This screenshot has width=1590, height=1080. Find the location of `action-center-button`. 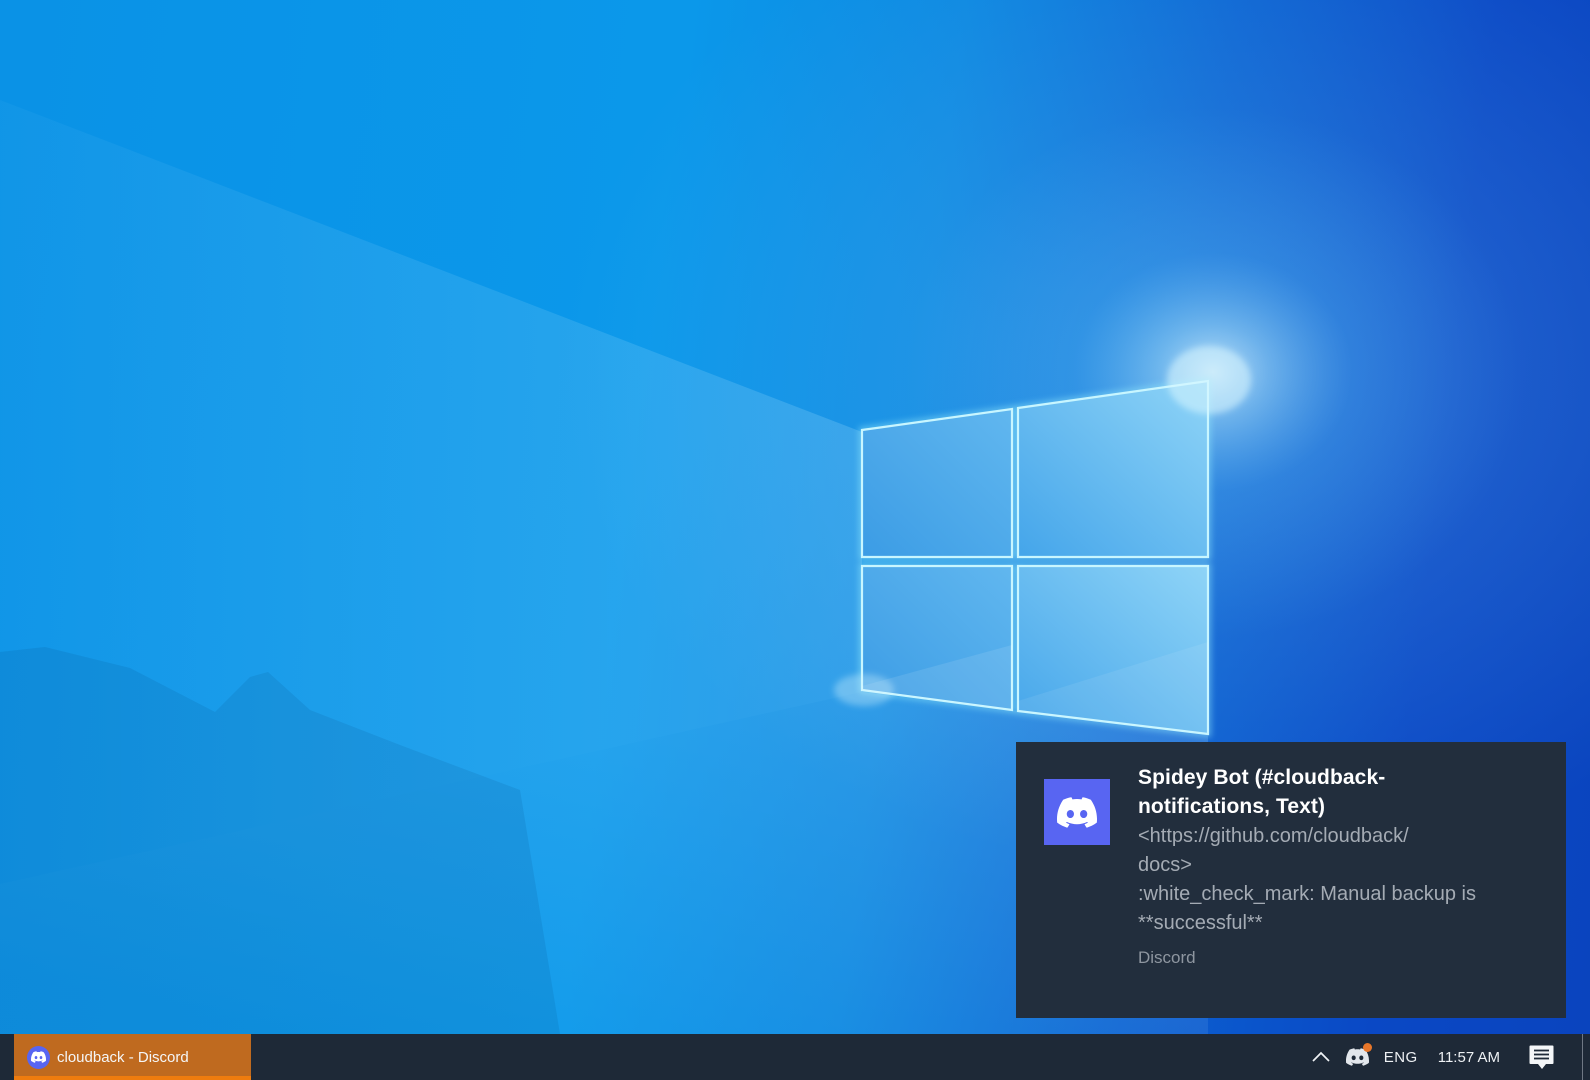

action-center-button is located at coordinates (1541, 1057).